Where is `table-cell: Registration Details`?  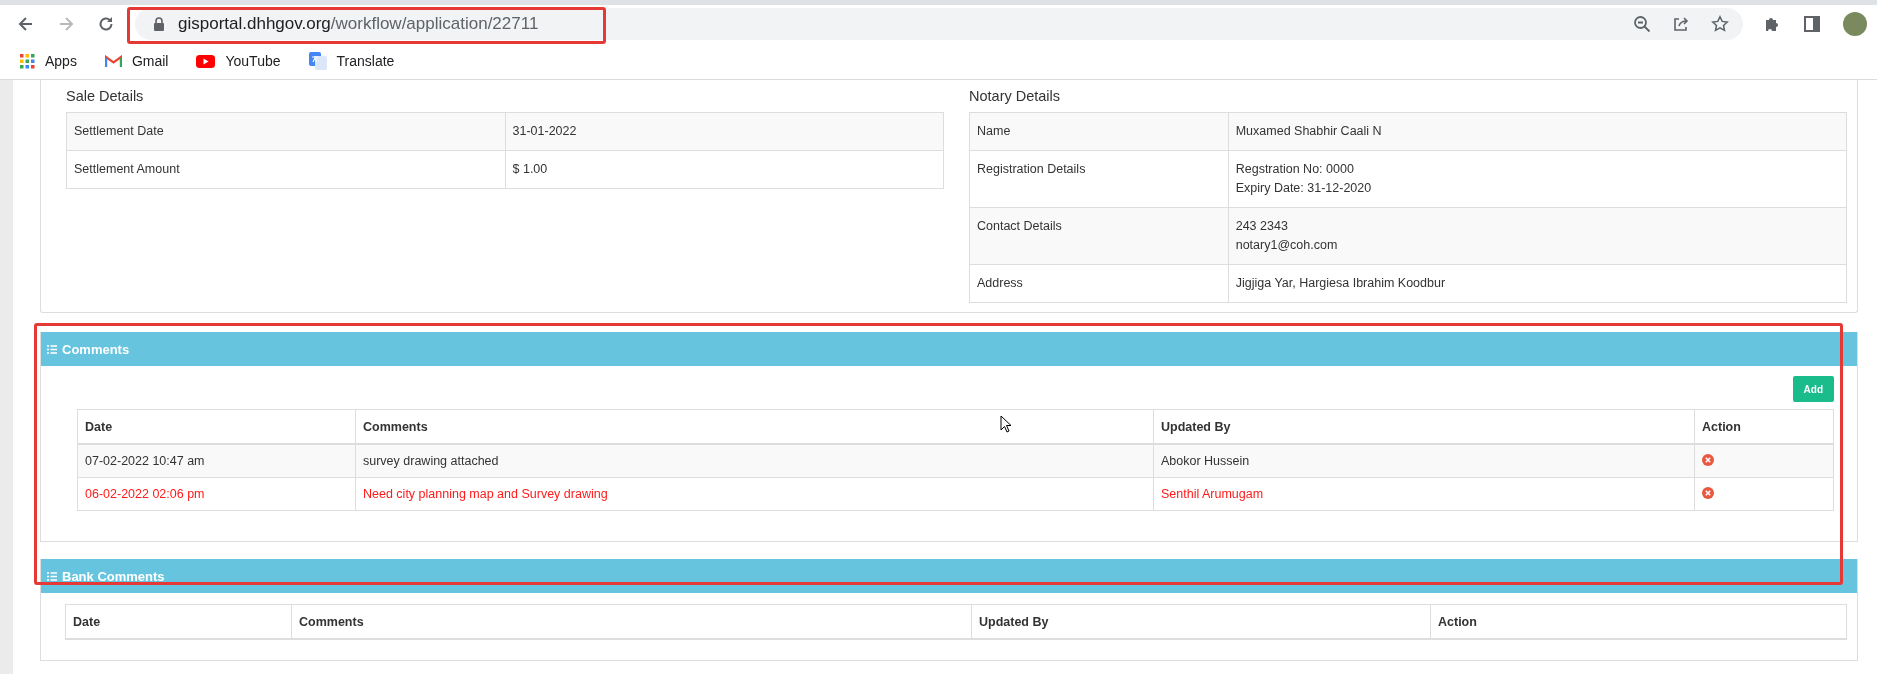
table-cell: Registration Details is located at coordinates (1099, 179).